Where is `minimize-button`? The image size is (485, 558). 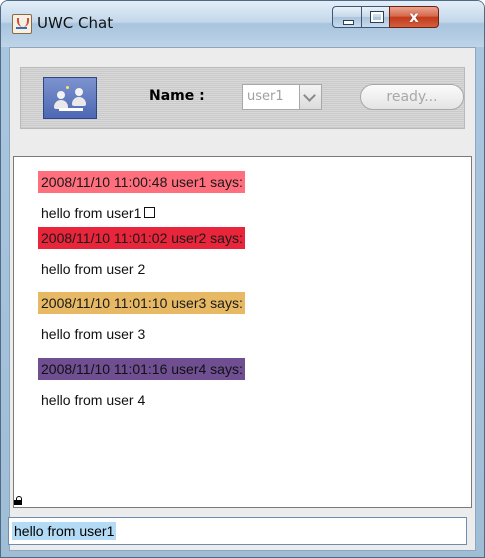
minimize-button is located at coordinates (347, 17).